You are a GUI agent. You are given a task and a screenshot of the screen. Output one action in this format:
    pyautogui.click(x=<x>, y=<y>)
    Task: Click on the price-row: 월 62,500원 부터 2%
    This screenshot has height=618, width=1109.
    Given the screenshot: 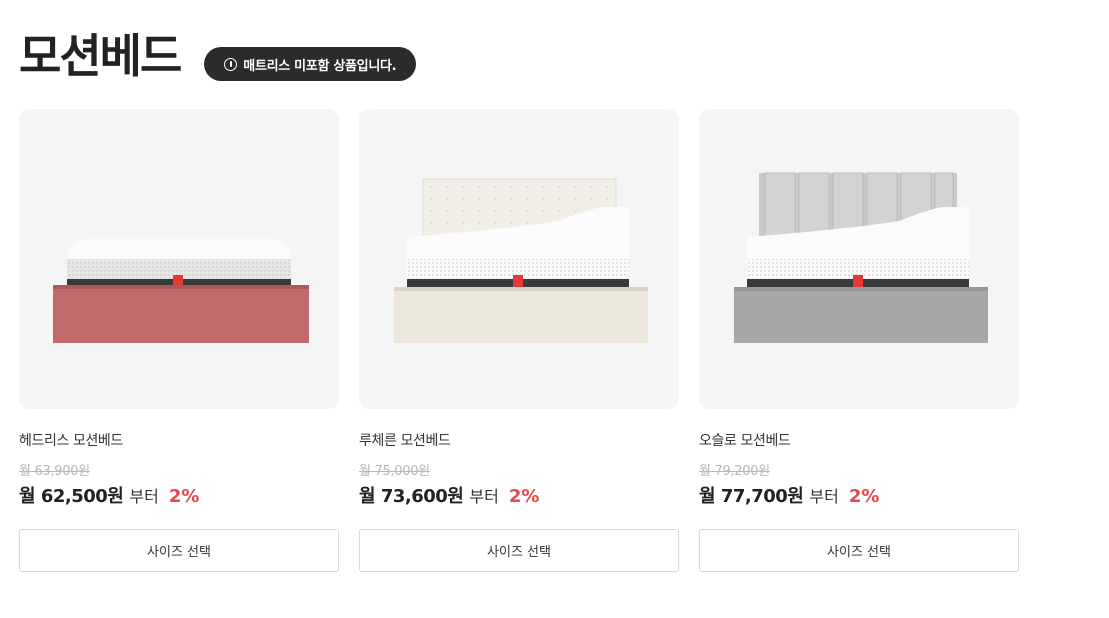 What is the action you would take?
    pyautogui.click(x=179, y=494)
    